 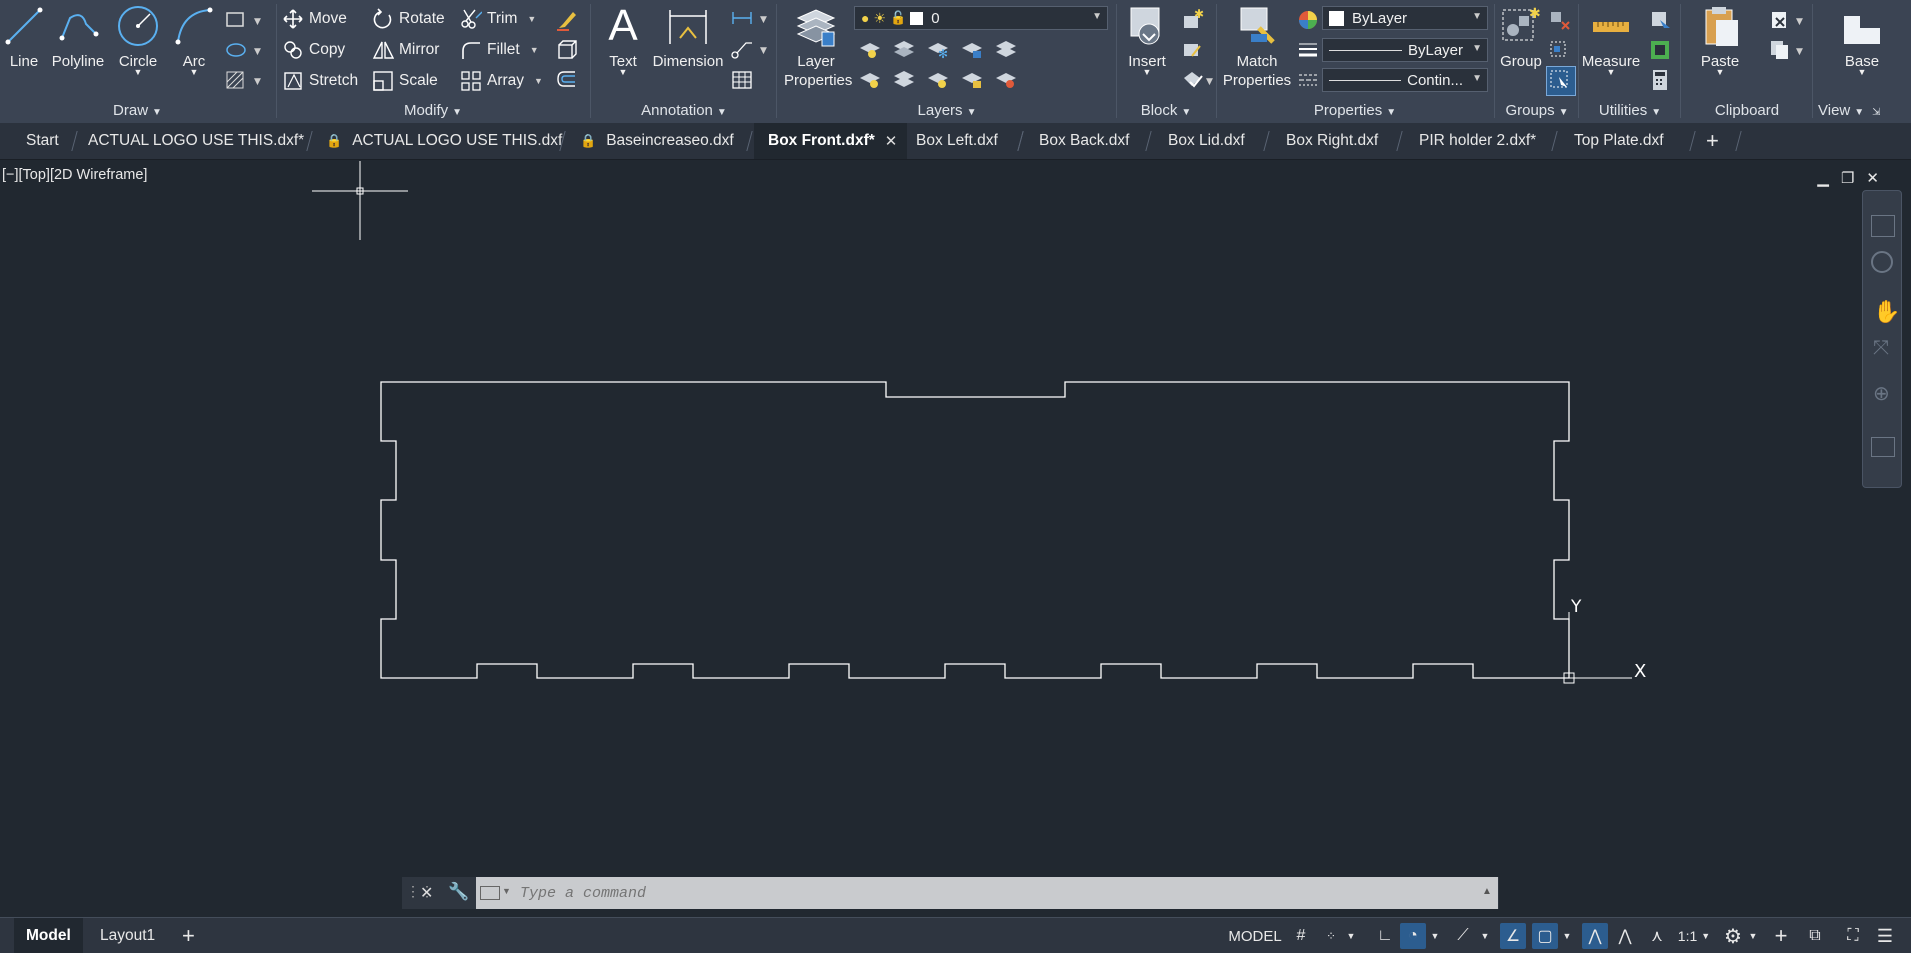 I want to click on rectangle-icon: ▼, so click(x=242, y=20).